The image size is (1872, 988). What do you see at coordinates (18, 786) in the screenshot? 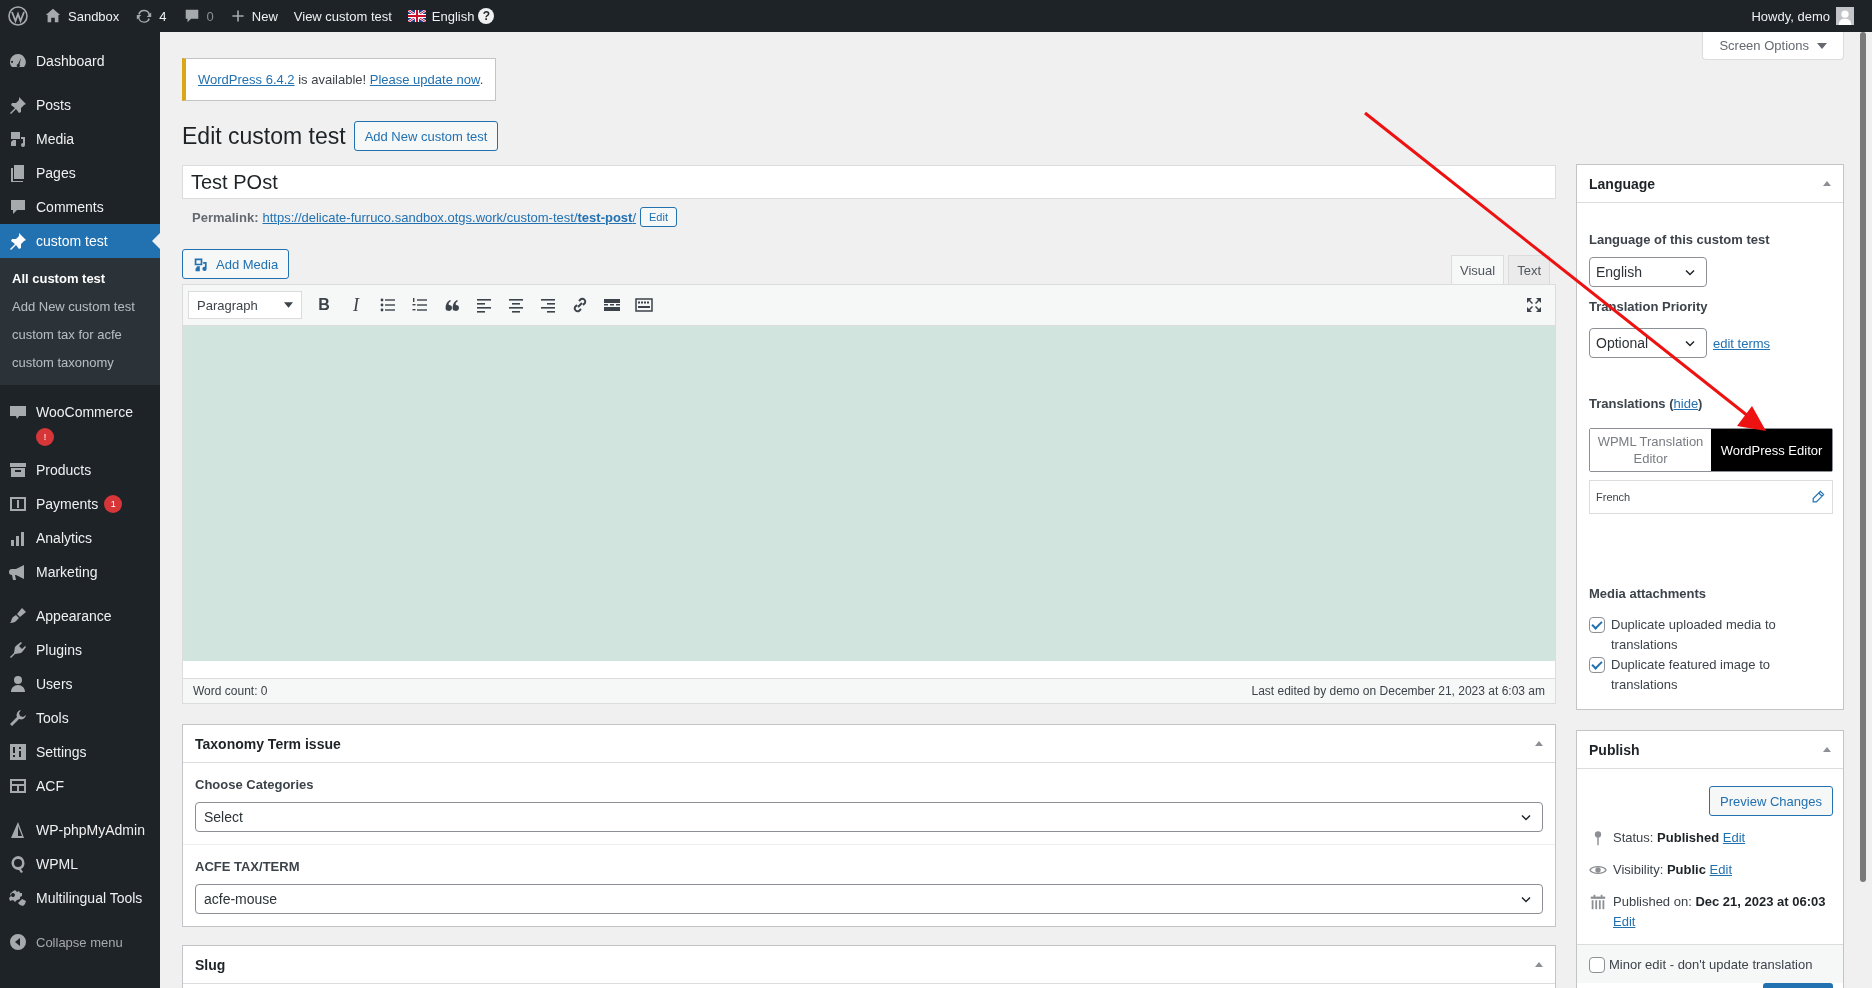
I see `grid-icon` at bounding box center [18, 786].